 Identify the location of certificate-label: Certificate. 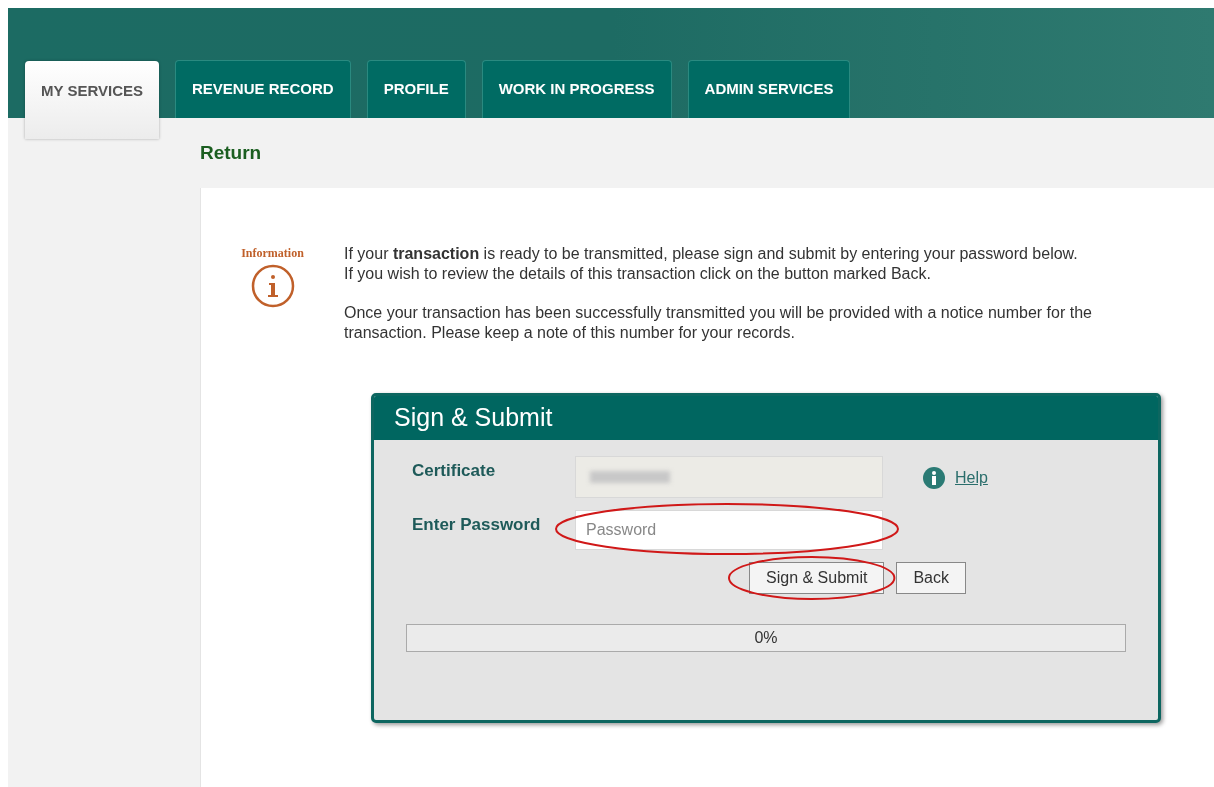
(454, 471).